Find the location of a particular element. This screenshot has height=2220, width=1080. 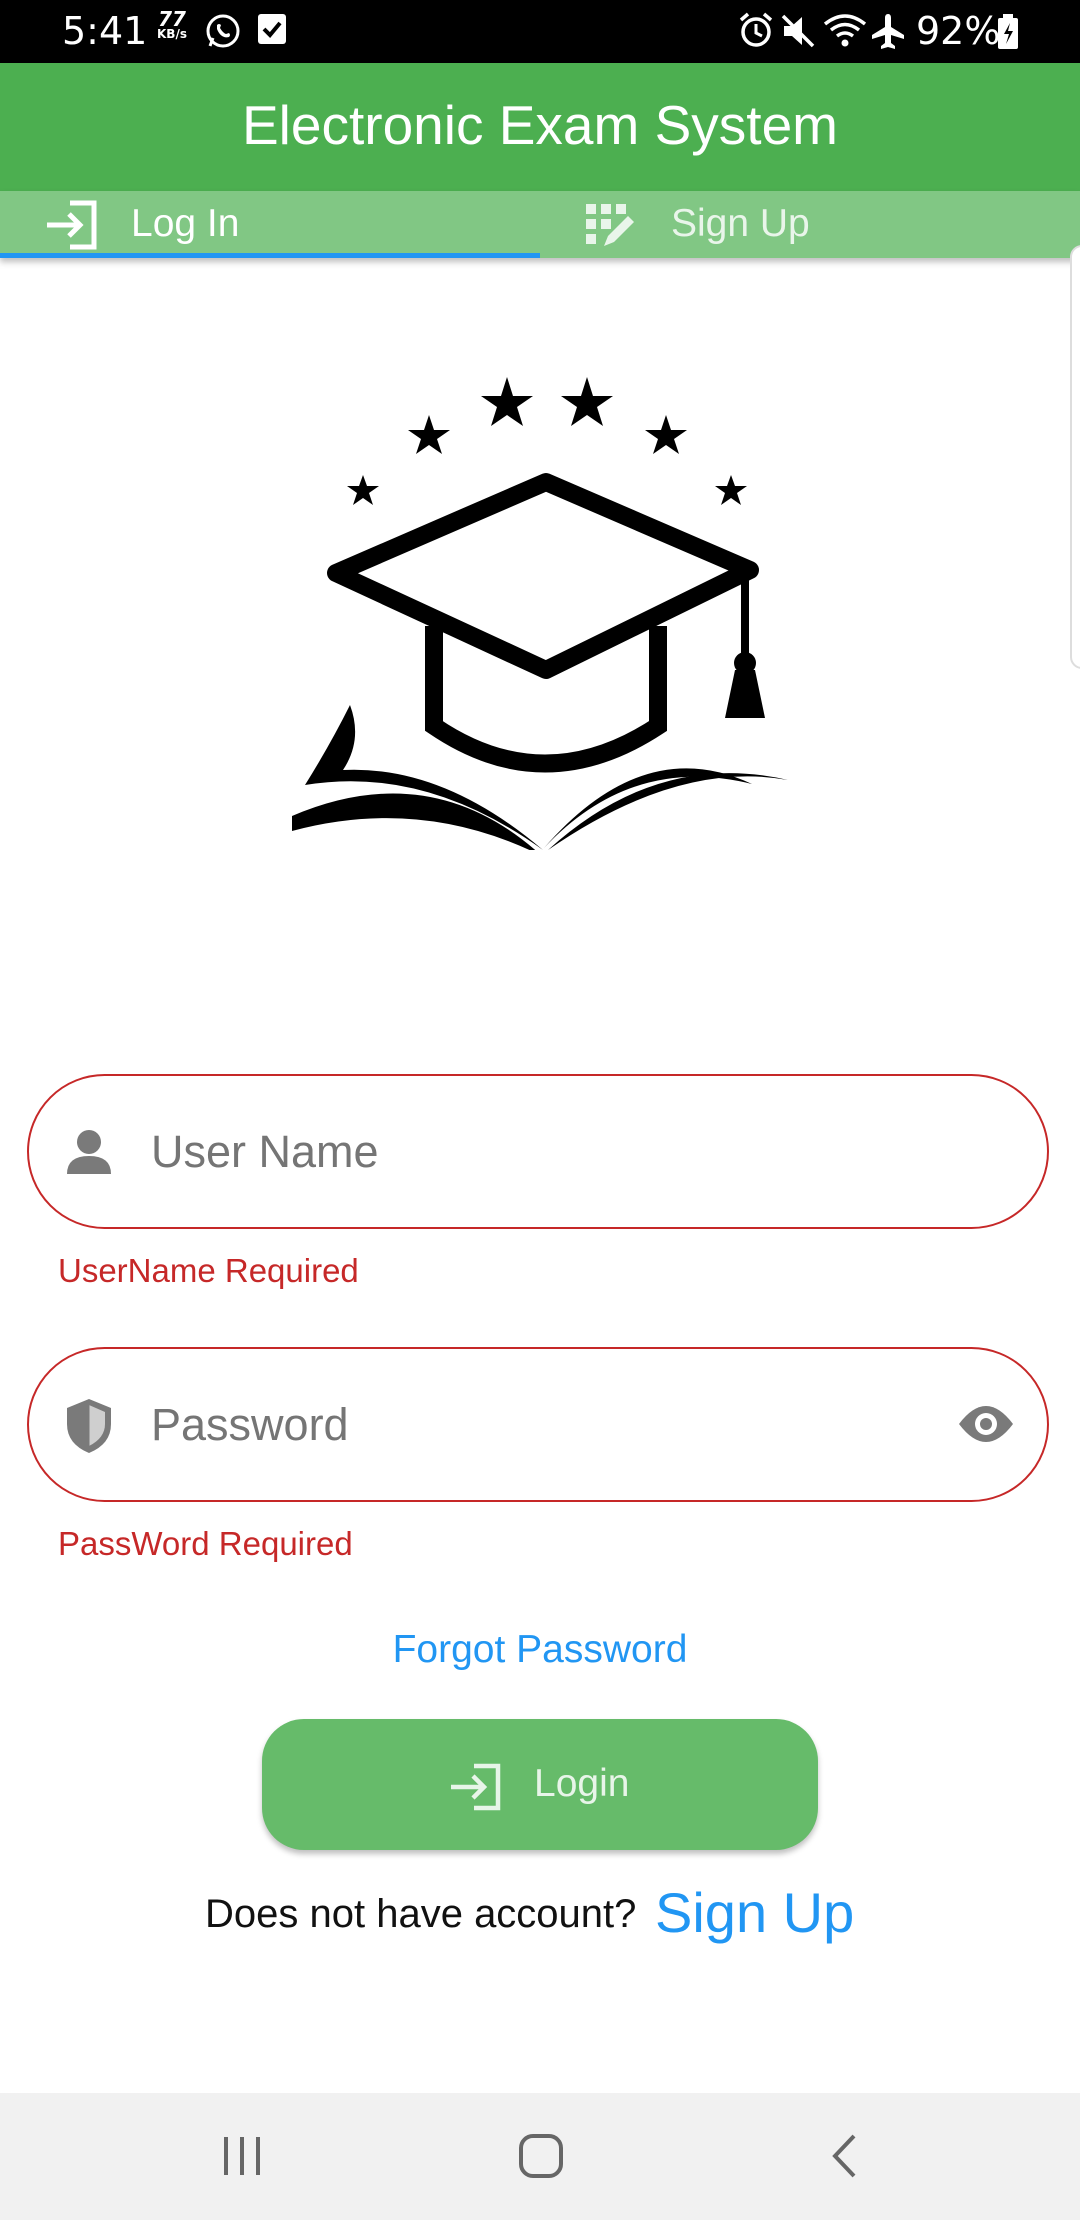

back-icon is located at coordinates (845, 2158).